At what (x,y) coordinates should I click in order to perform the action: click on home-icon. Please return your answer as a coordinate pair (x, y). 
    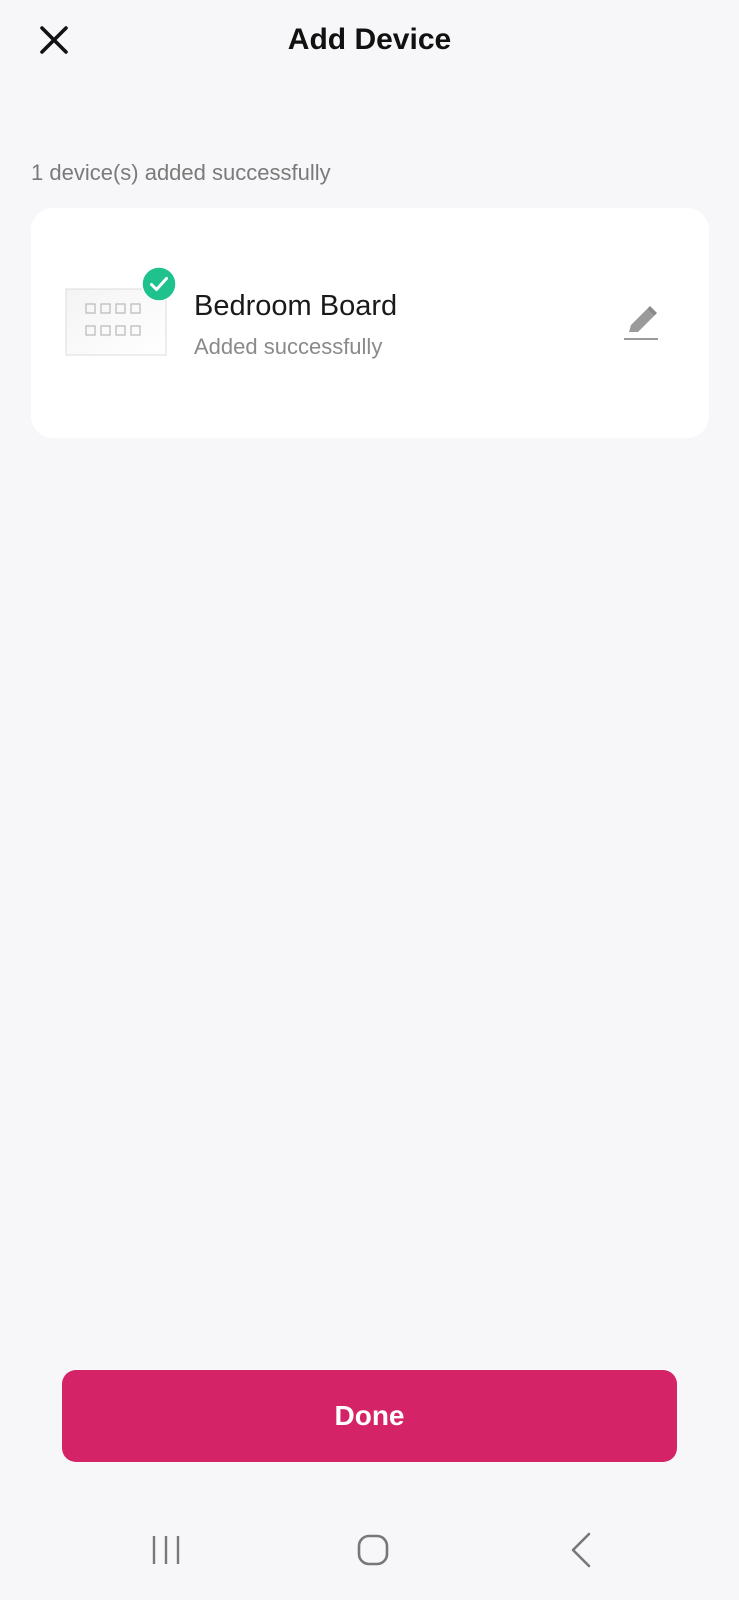
    Looking at the image, I should click on (373, 1550).